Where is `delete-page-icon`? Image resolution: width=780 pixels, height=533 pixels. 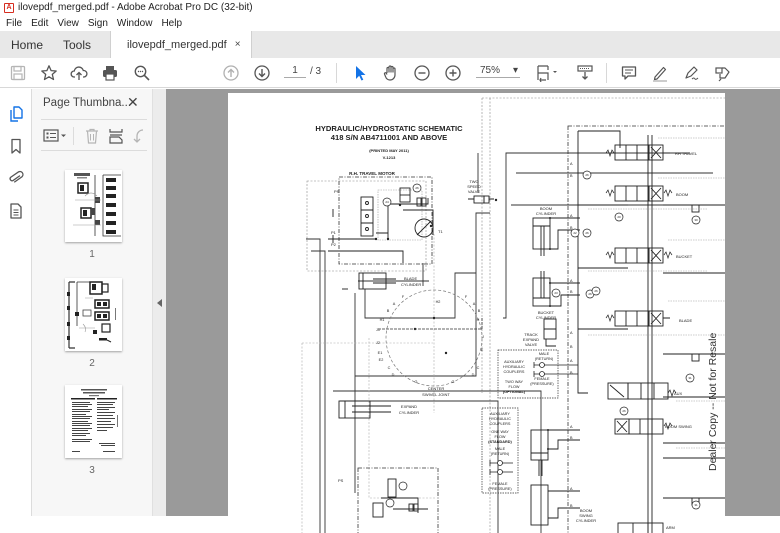
delete-page-icon is located at coordinates (92, 136).